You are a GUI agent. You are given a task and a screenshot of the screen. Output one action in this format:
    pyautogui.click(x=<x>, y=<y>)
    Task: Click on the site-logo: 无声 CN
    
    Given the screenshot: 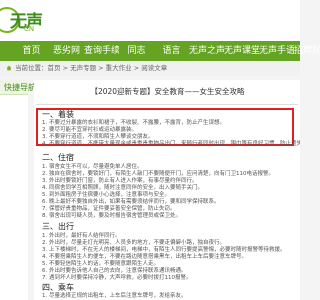 What is the action you would take?
    pyautogui.click(x=30, y=20)
    